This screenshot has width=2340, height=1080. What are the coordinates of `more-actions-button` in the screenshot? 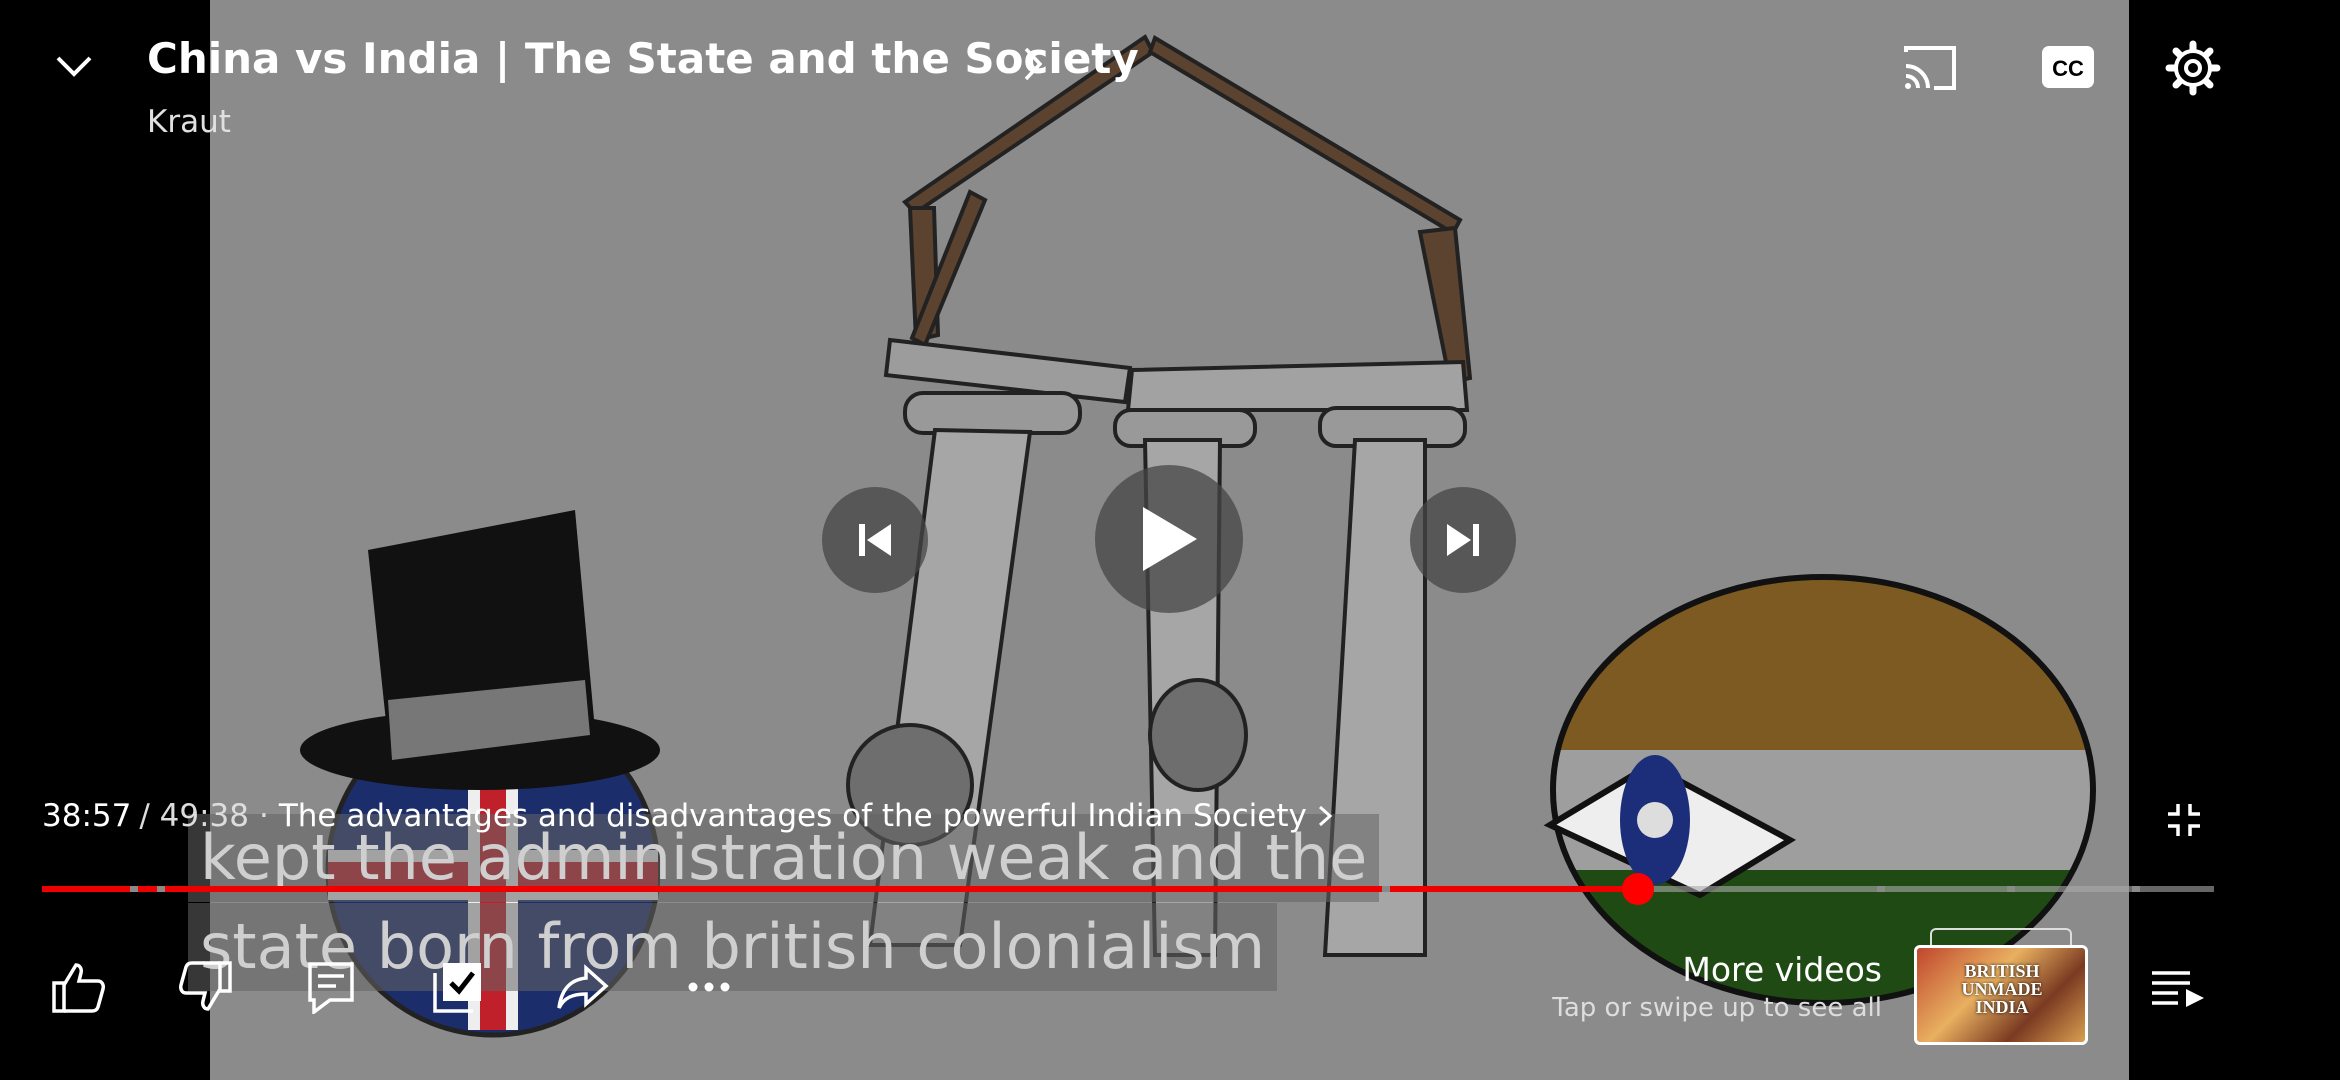 It's located at (709, 987).